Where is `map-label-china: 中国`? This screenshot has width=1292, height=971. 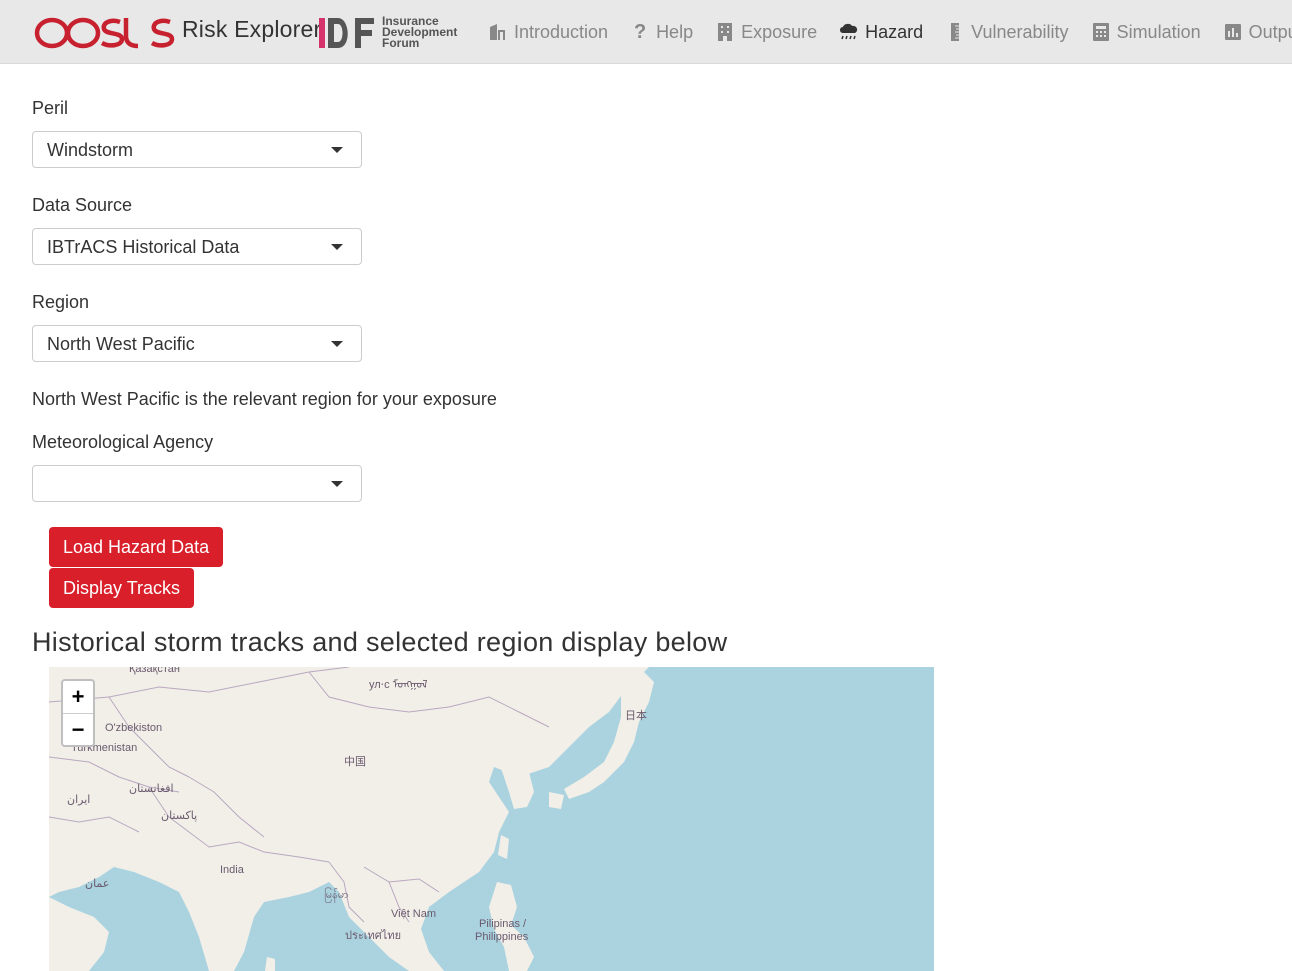
map-label-china: 中国 is located at coordinates (355, 762).